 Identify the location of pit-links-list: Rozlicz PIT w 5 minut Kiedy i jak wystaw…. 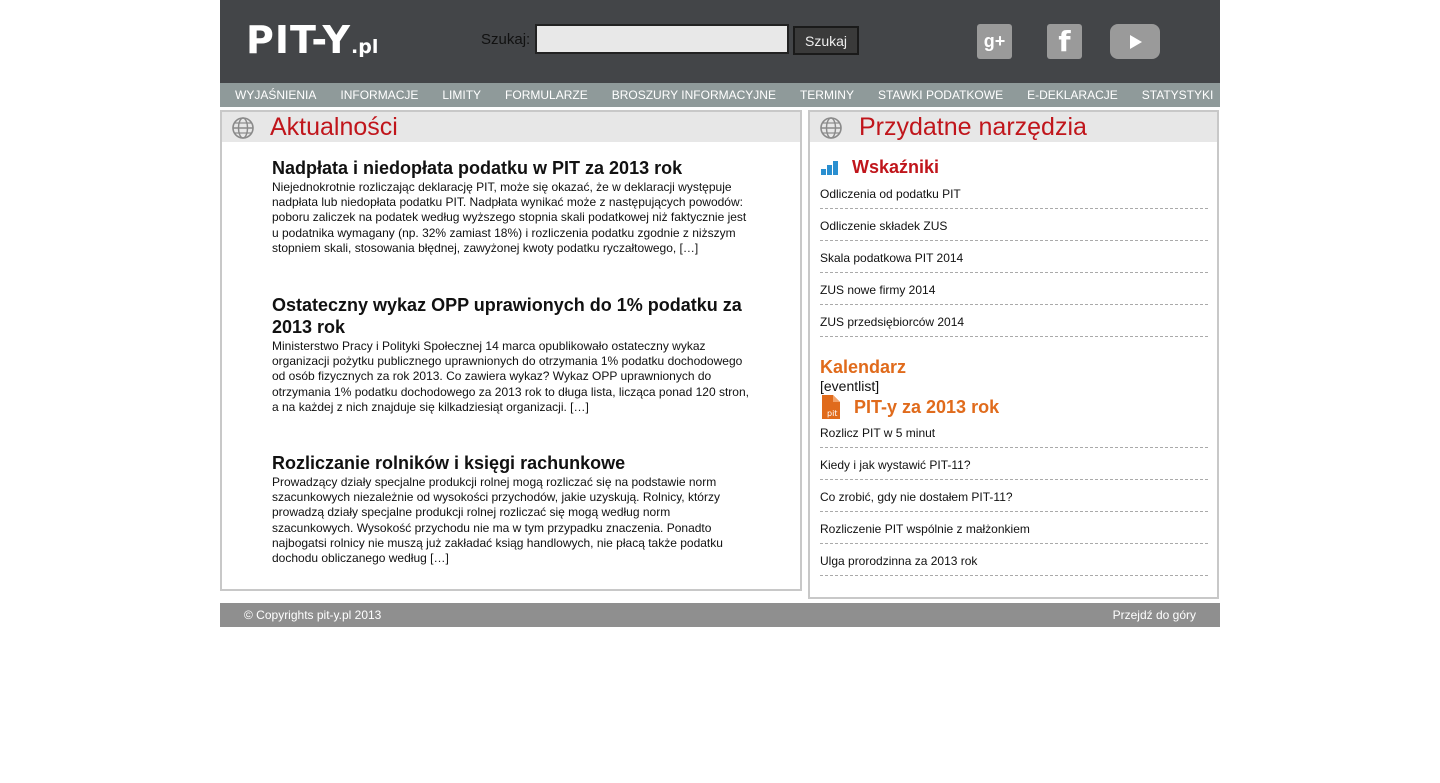
(1014, 497).